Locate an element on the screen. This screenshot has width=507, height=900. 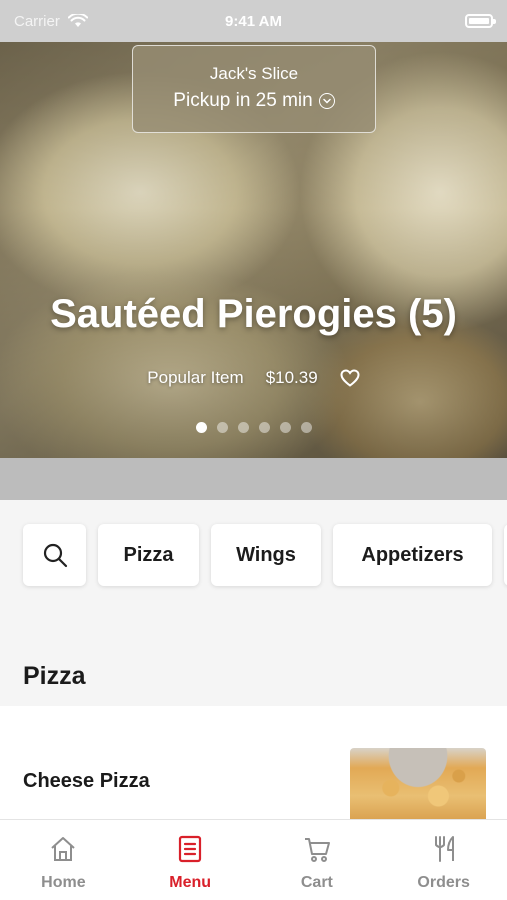
search-button is located at coordinates (54, 555).